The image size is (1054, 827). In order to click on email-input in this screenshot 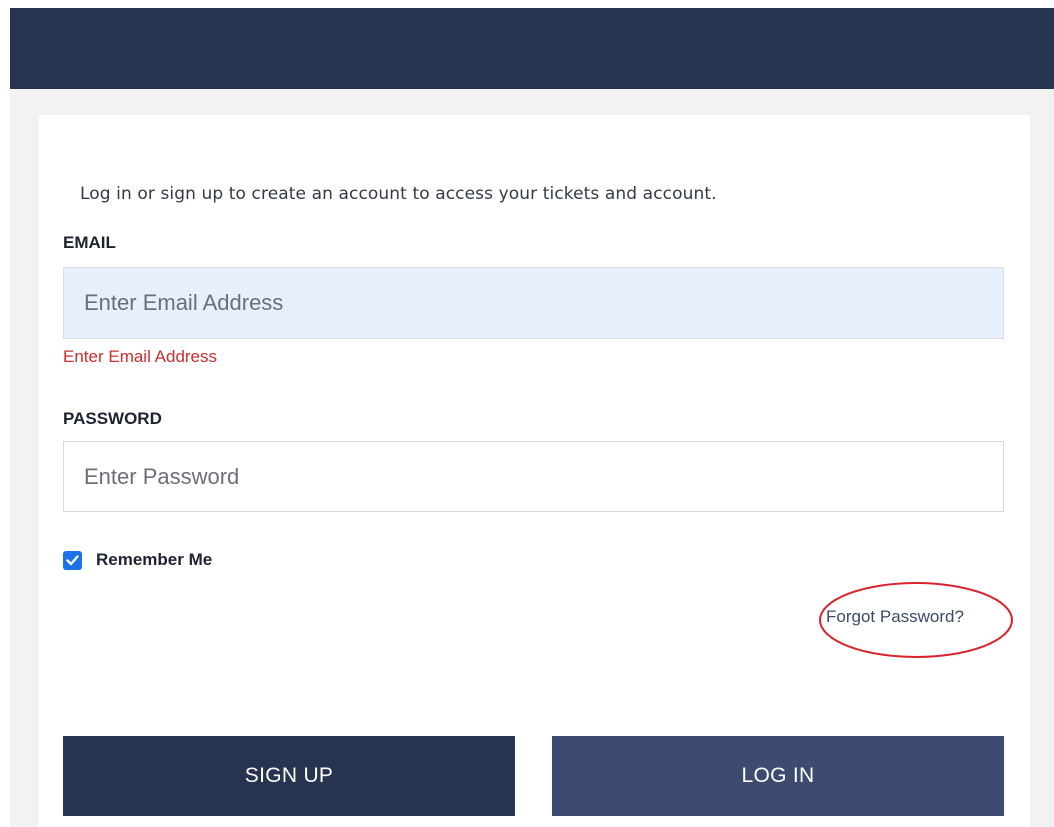, I will do `click(533, 303)`.